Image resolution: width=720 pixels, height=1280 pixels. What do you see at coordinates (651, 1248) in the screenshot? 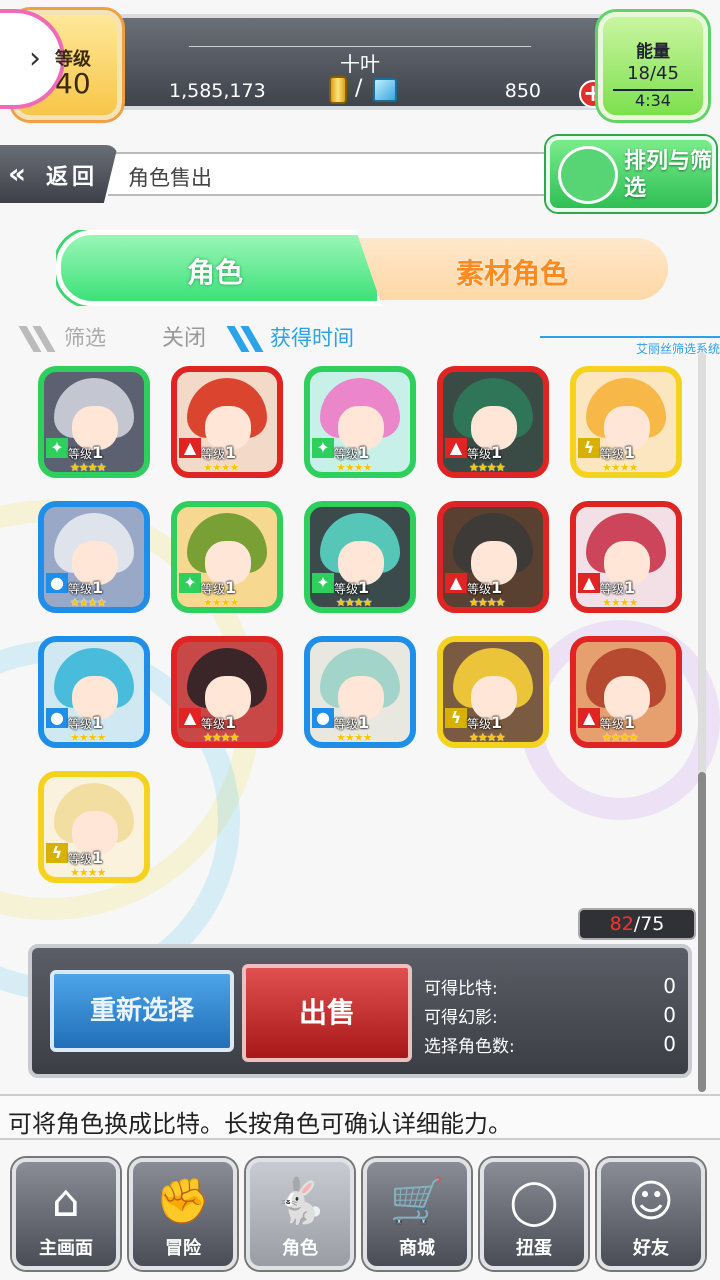
I see `nav-item-label: 好友` at bounding box center [651, 1248].